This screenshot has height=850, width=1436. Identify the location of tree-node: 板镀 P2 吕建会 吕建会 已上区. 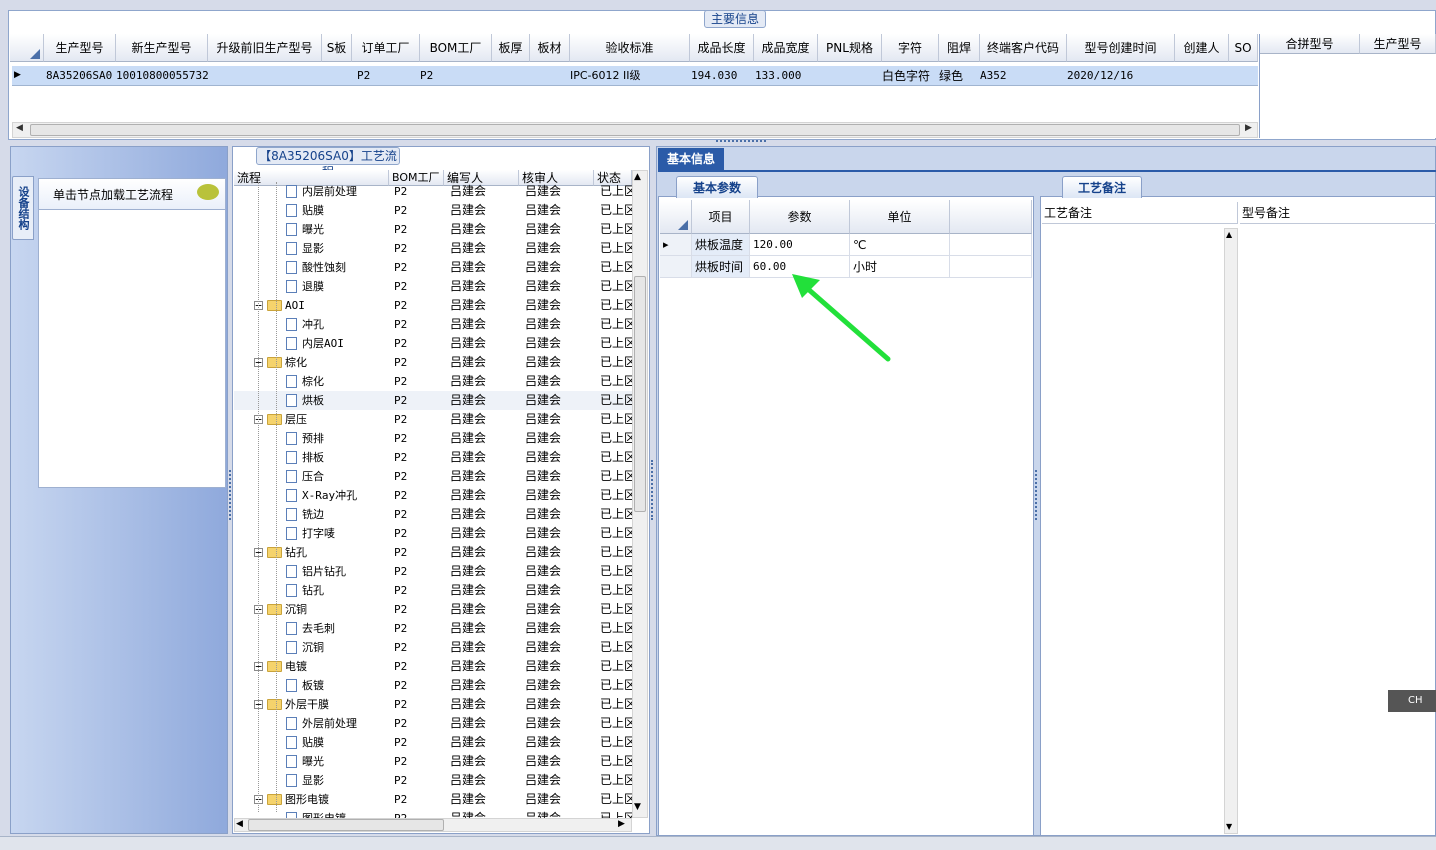
(433, 685).